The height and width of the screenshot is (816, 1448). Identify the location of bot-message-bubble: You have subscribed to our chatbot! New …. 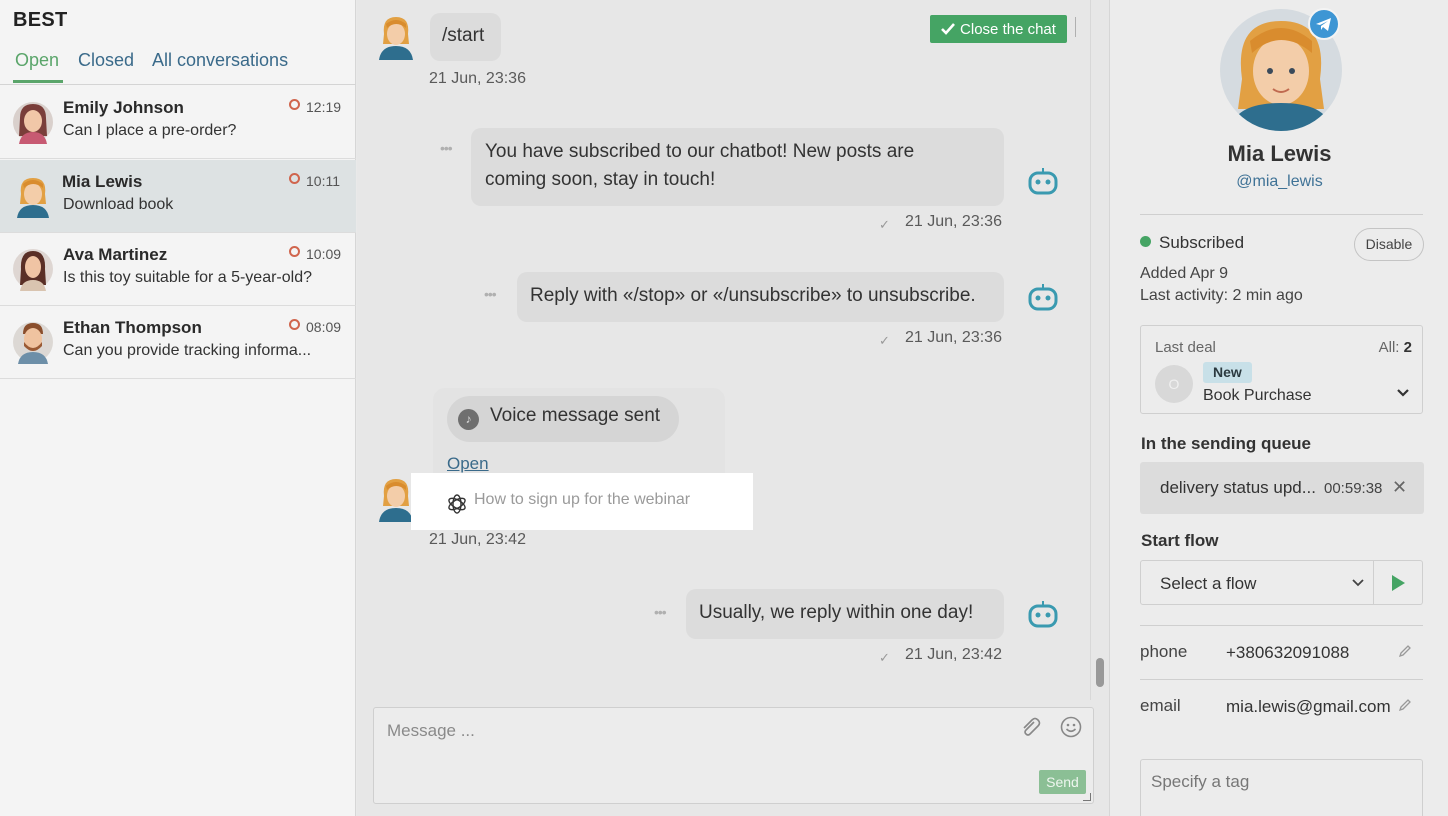
(737, 167).